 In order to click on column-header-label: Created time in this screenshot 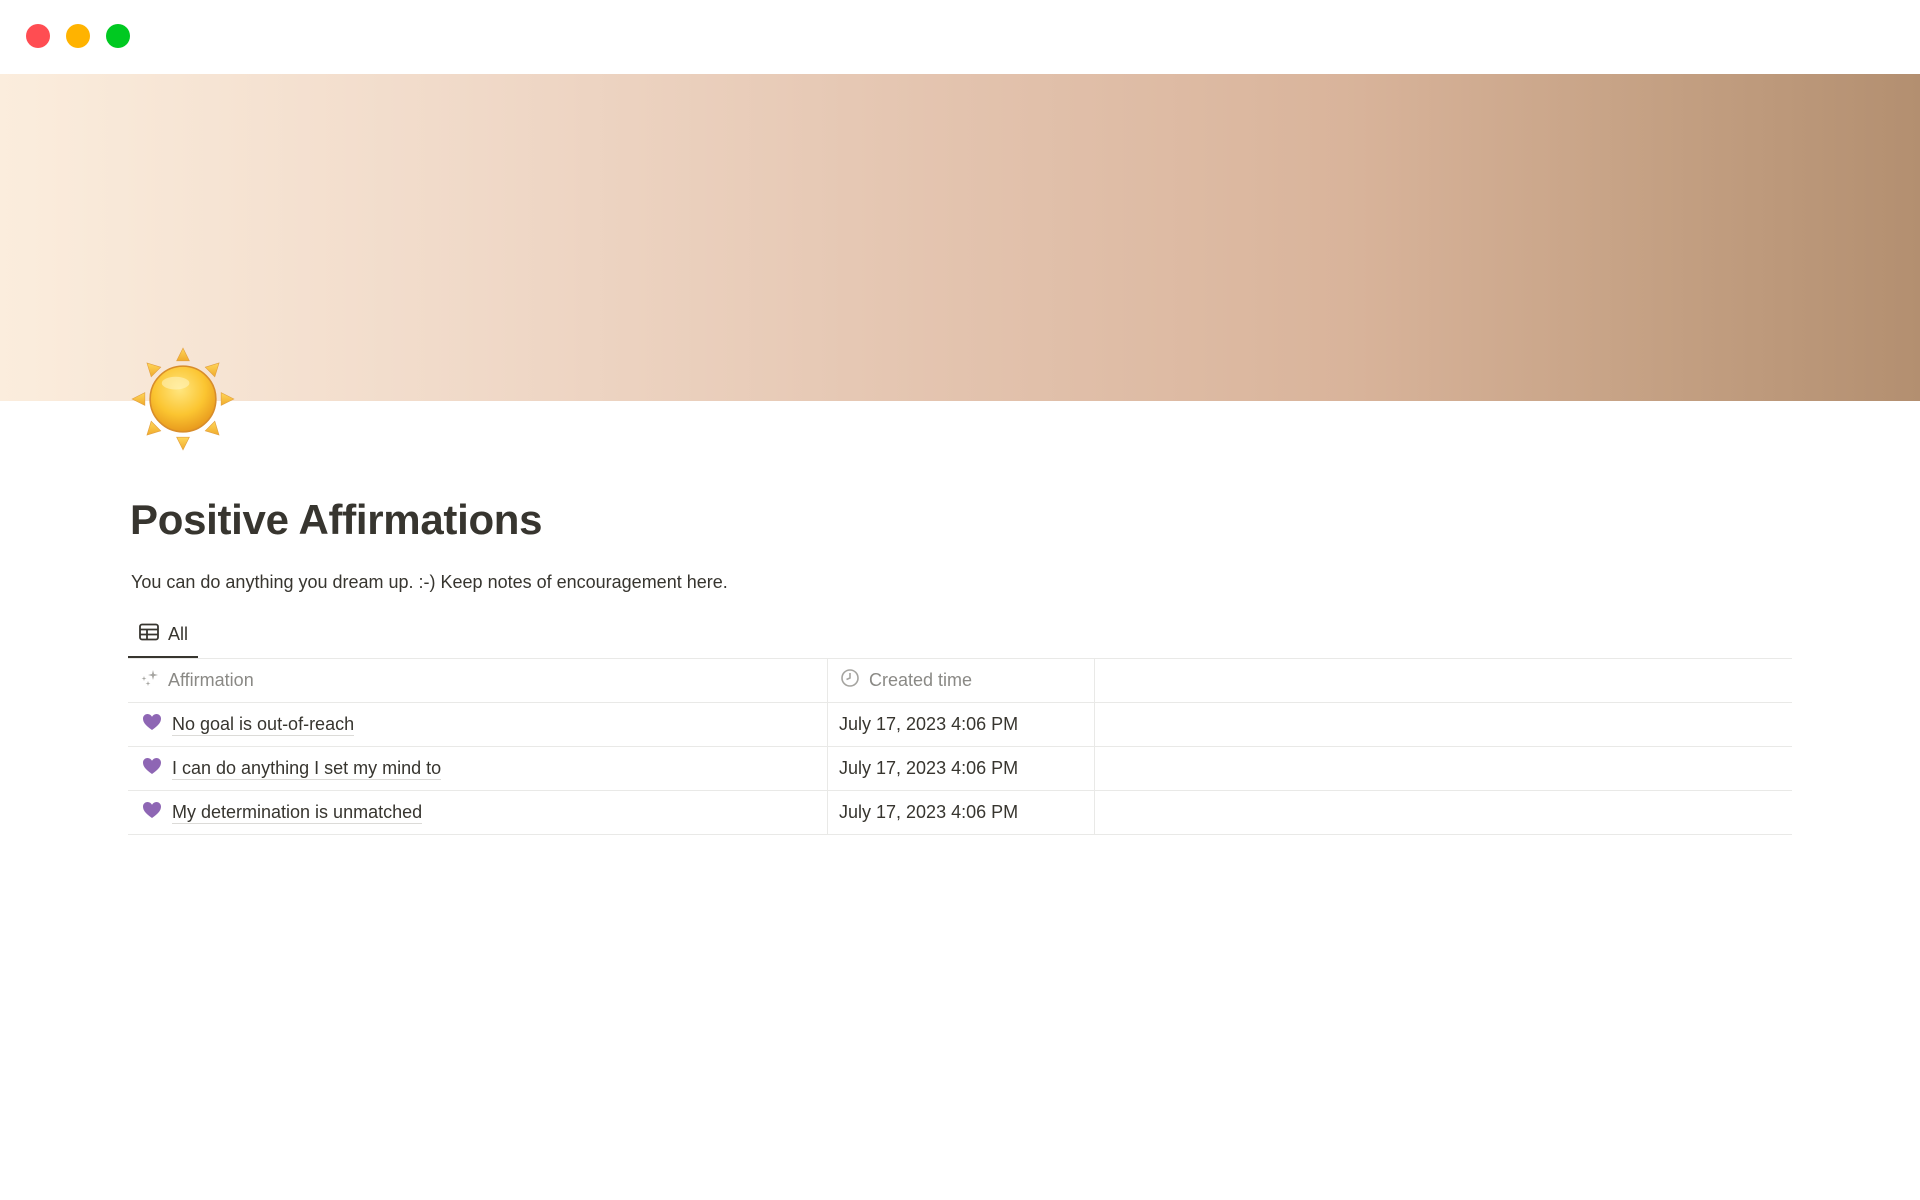, I will do `click(921, 680)`.